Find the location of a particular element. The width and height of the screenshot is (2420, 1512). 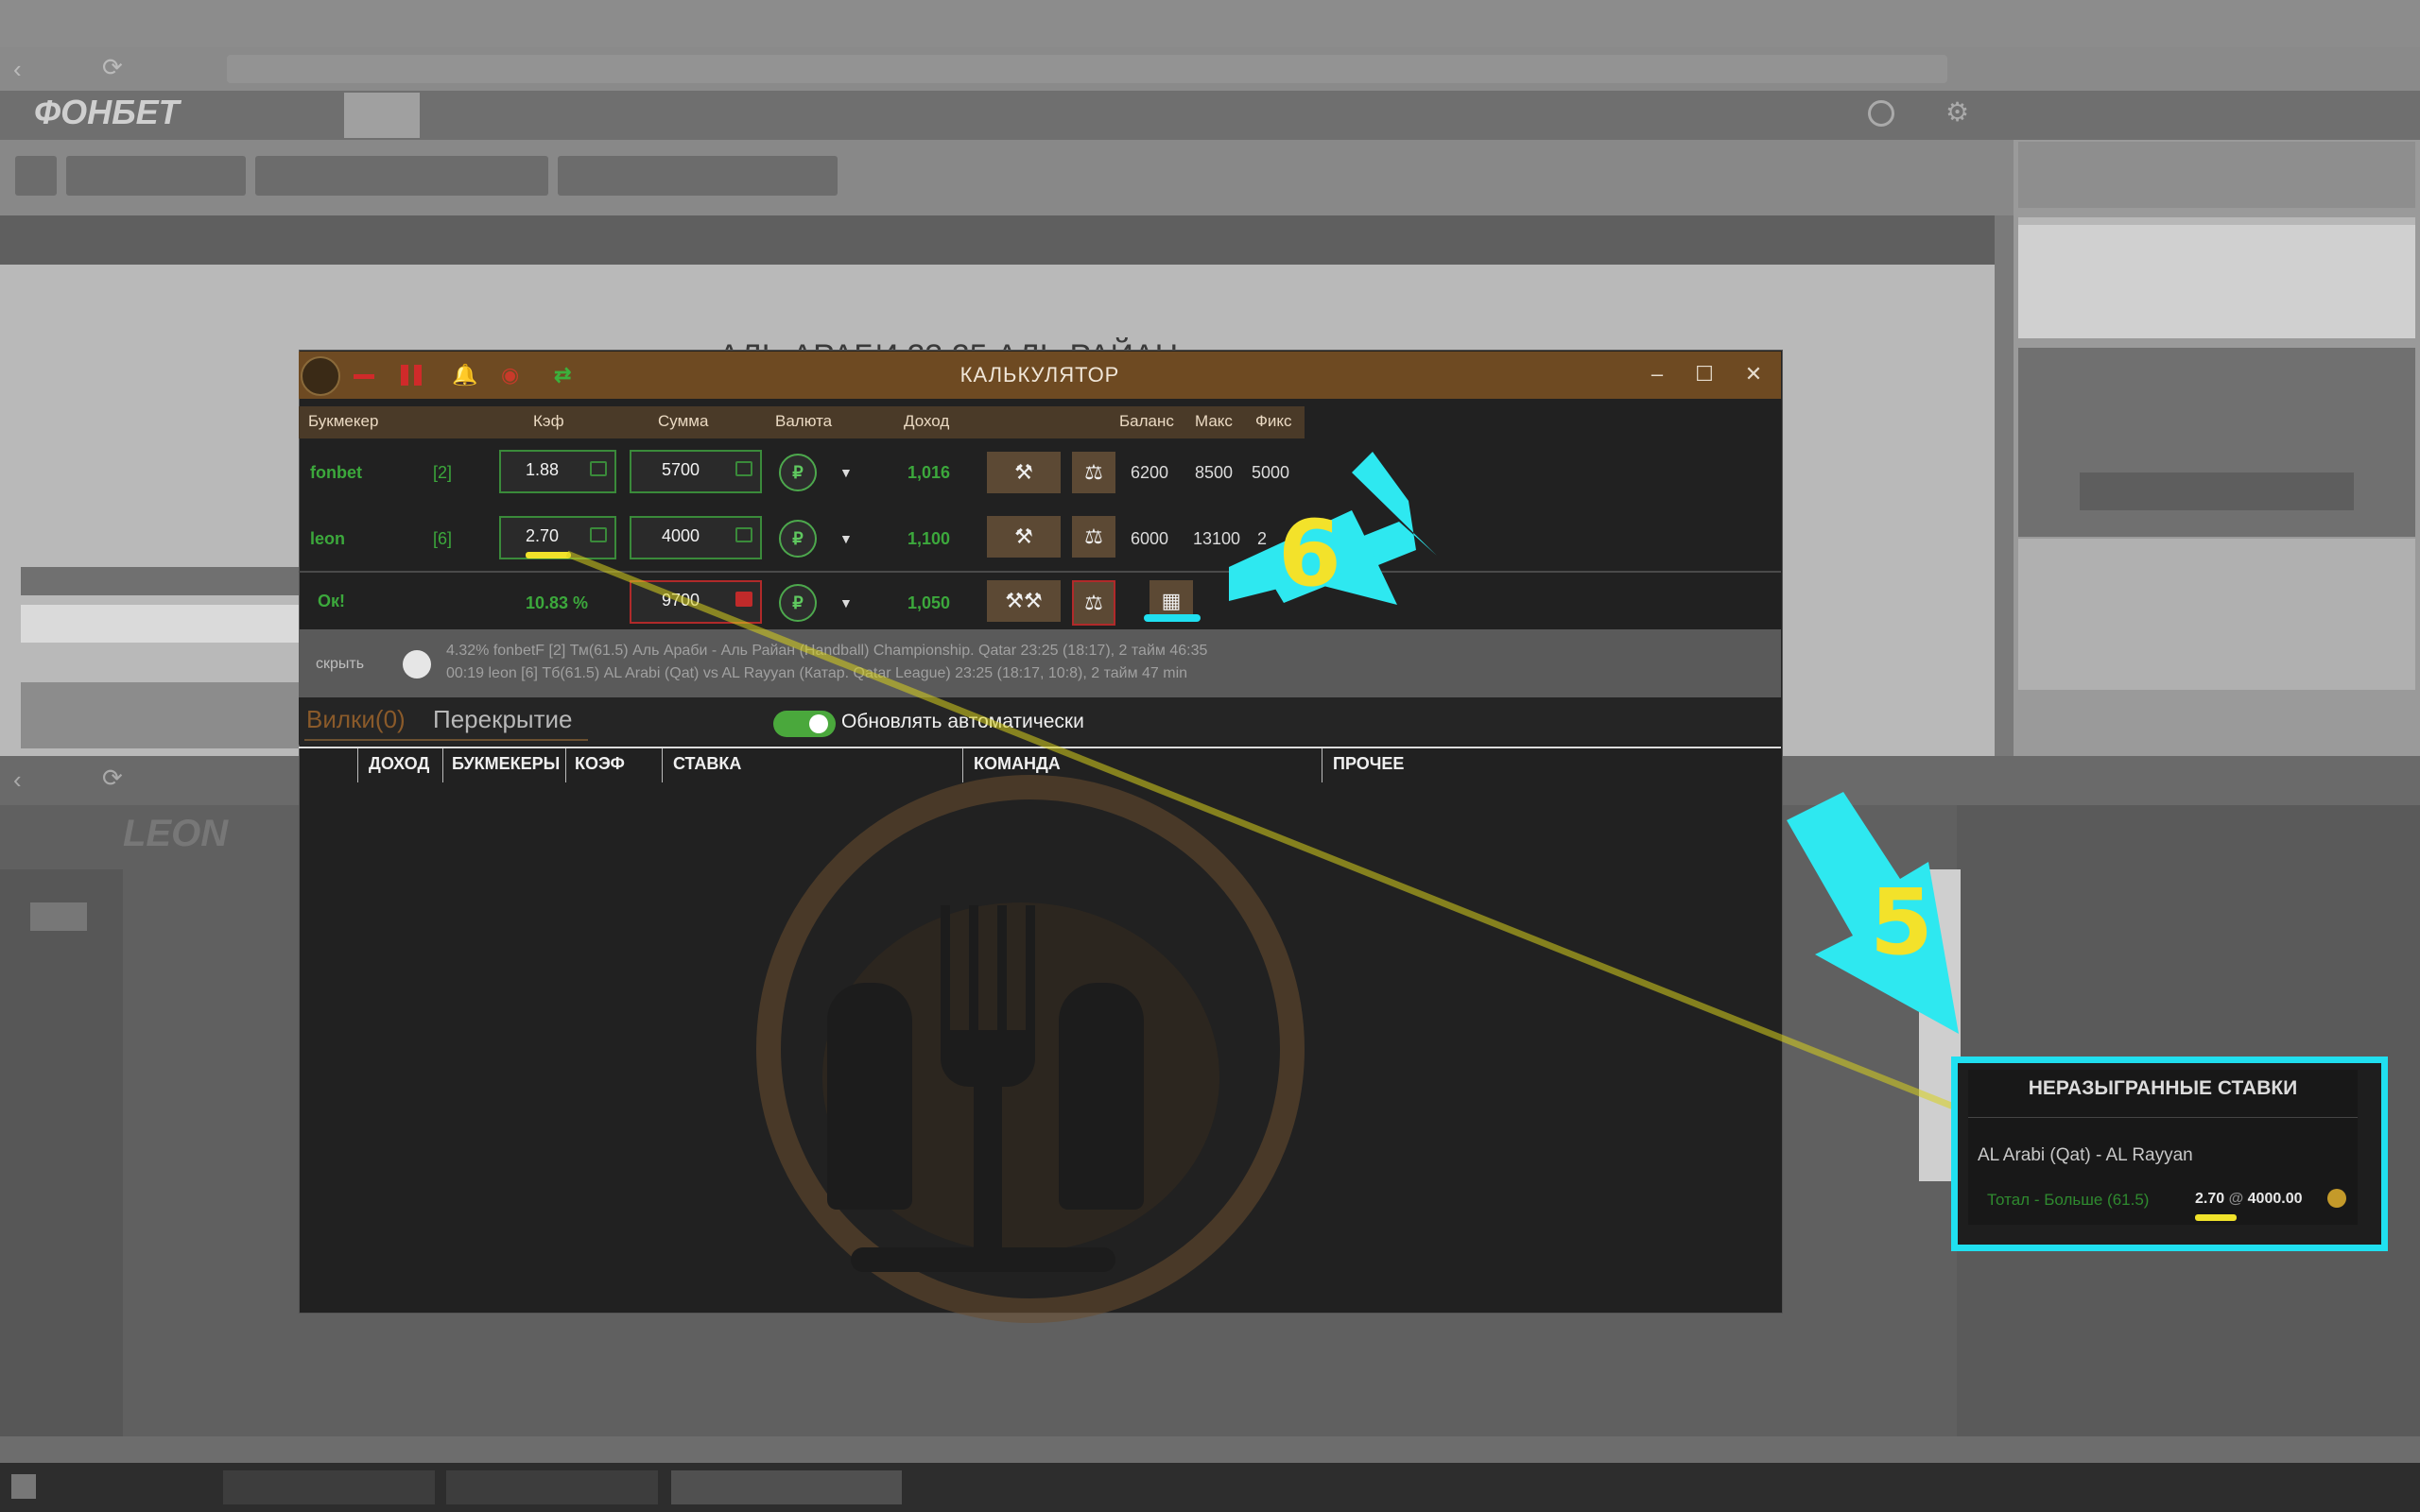

popup-bet-type: Тотал - Больше (61.5) is located at coordinates (2068, 1200).